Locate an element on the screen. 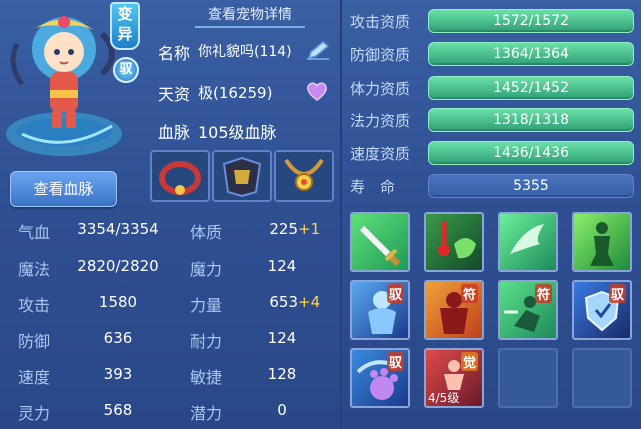  speed-value: 393 is located at coordinates (118, 374).